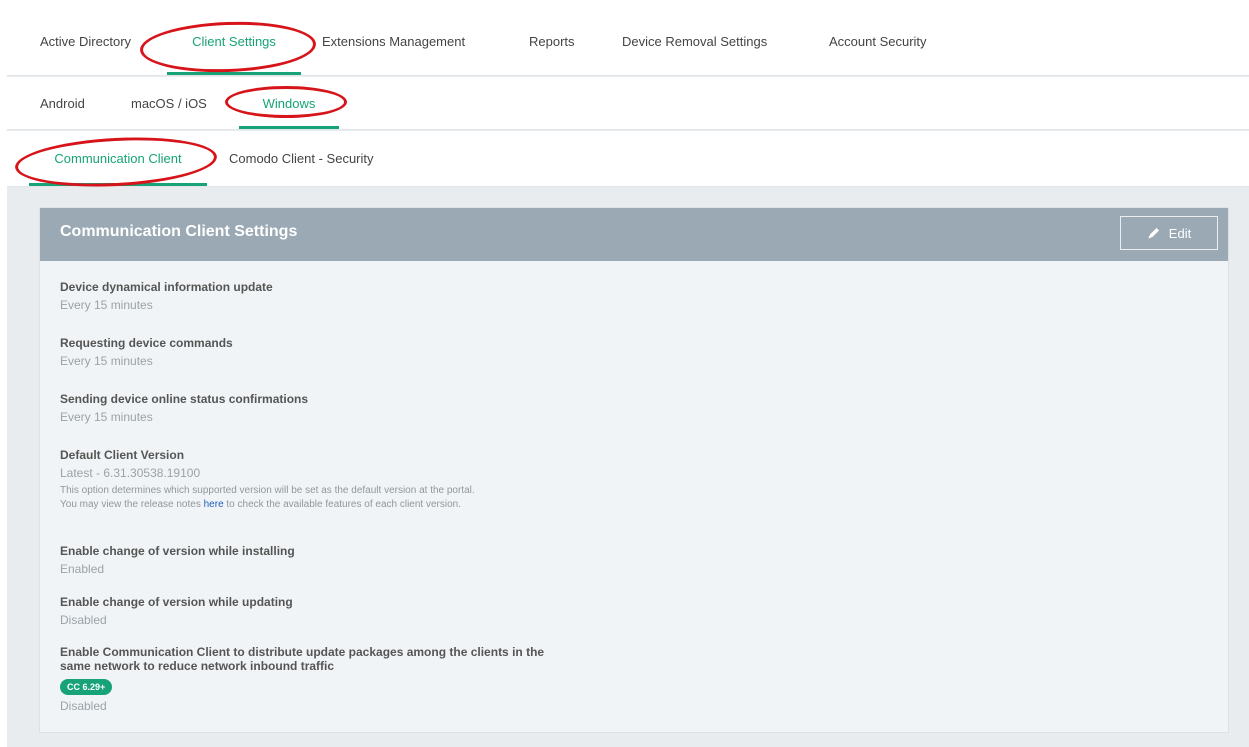 The image size is (1249, 747). I want to click on tab-macos-ios: macOS / iOS, so click(169, 103).